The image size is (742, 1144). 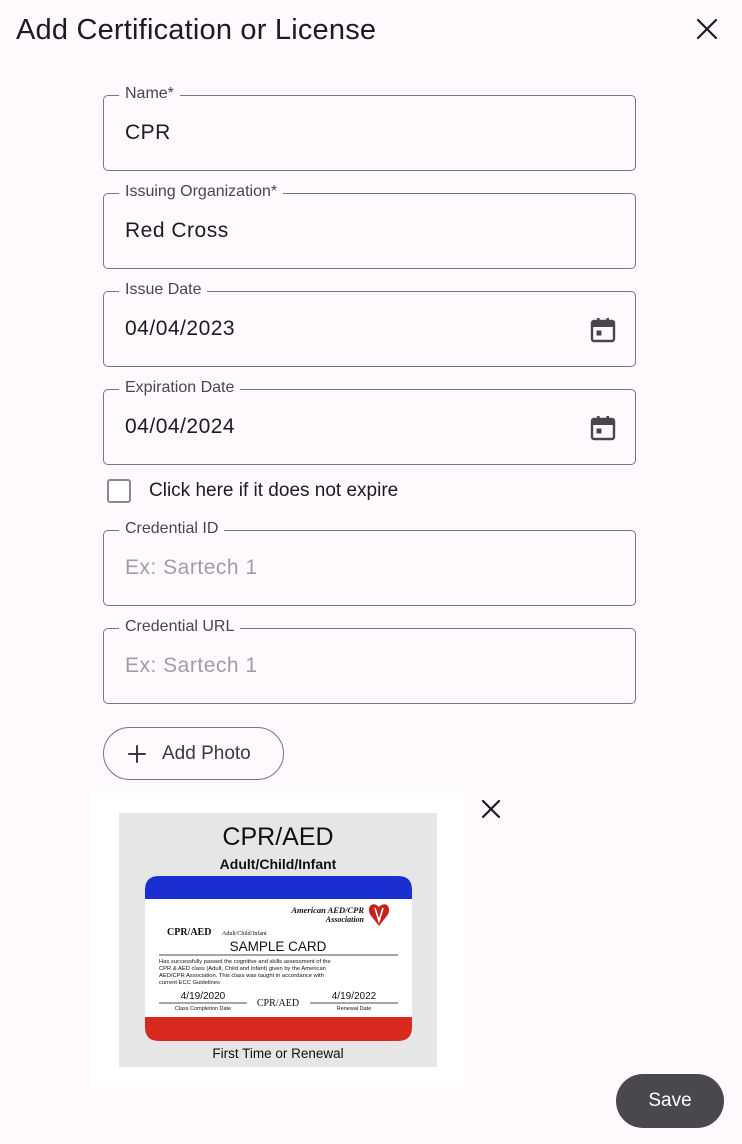 What do you see at coordinates (177, 231) in the screenshot?
I see `issuing-organization-value: Red Cross` at bounding box center [177, 231].